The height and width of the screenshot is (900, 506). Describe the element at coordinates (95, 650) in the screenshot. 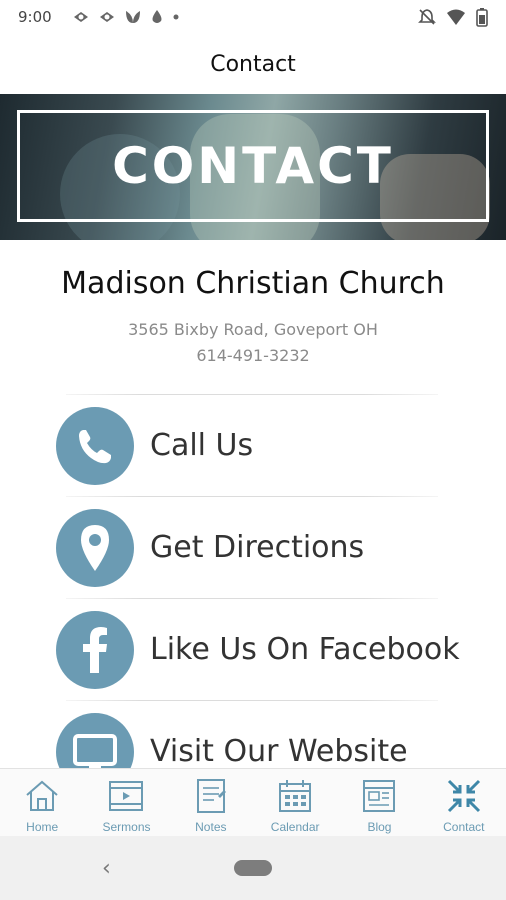

I see `facebook-icon` at that location.